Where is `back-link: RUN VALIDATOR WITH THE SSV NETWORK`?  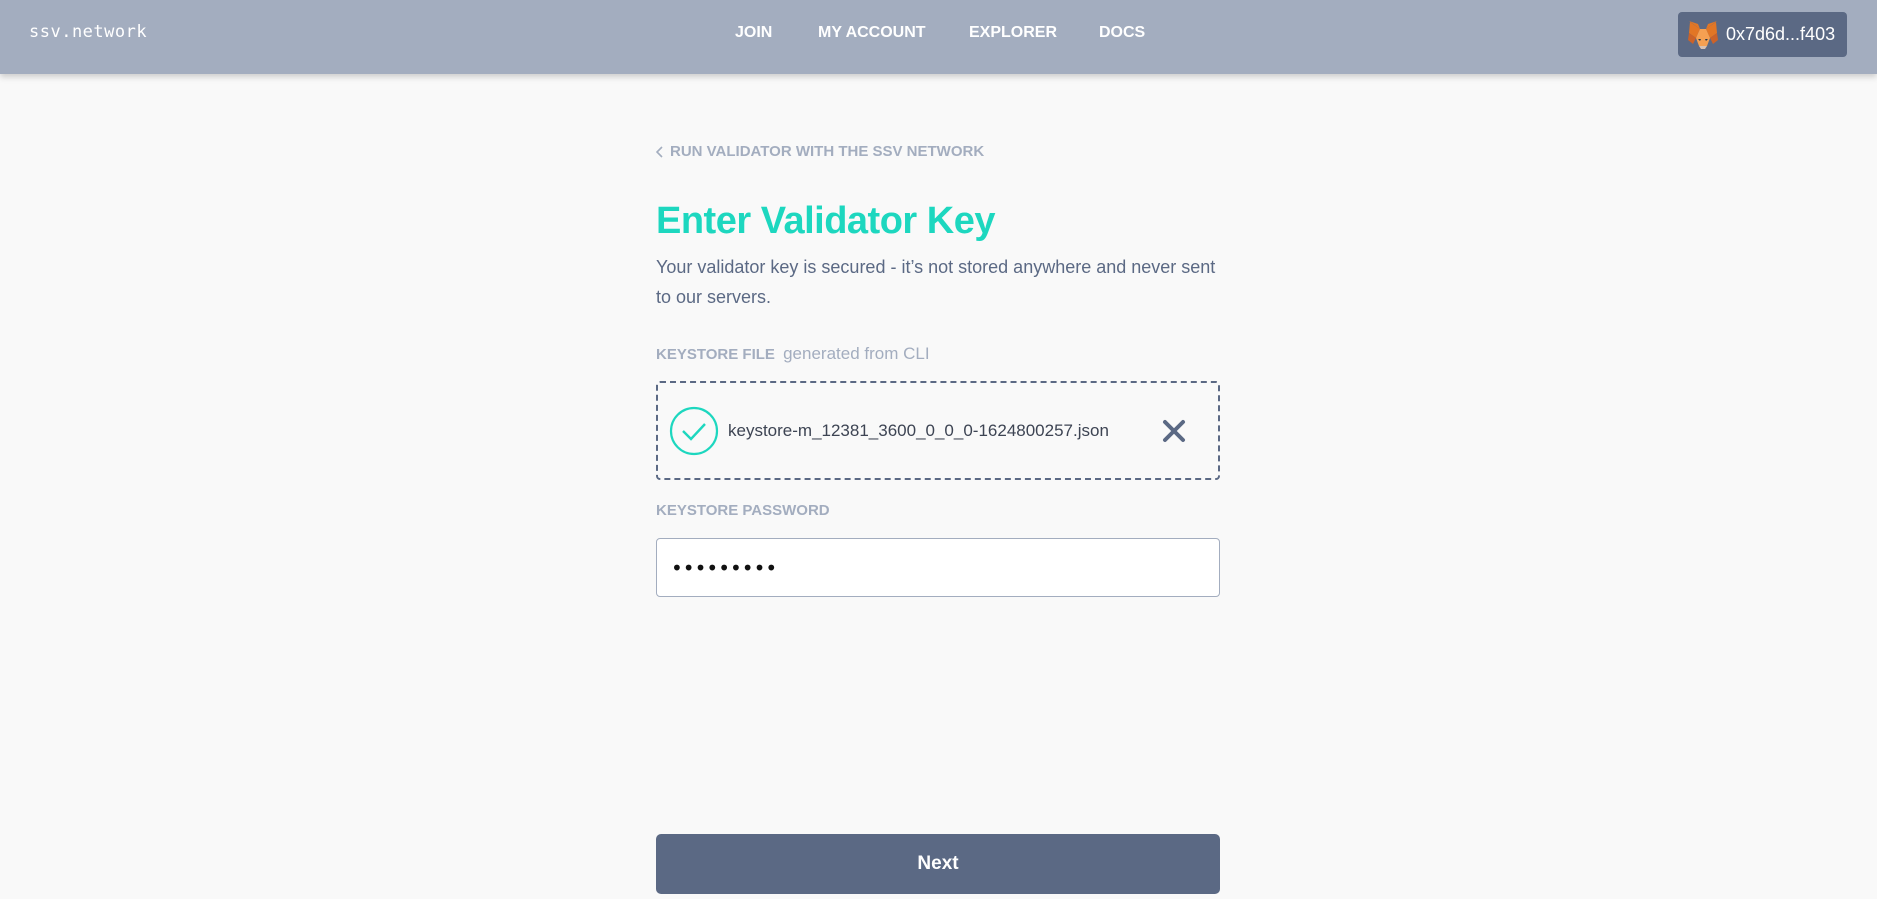
back-link: RUN VALIDATOR WITH THE SSV NETWORK is located at coordinates (820, 151).